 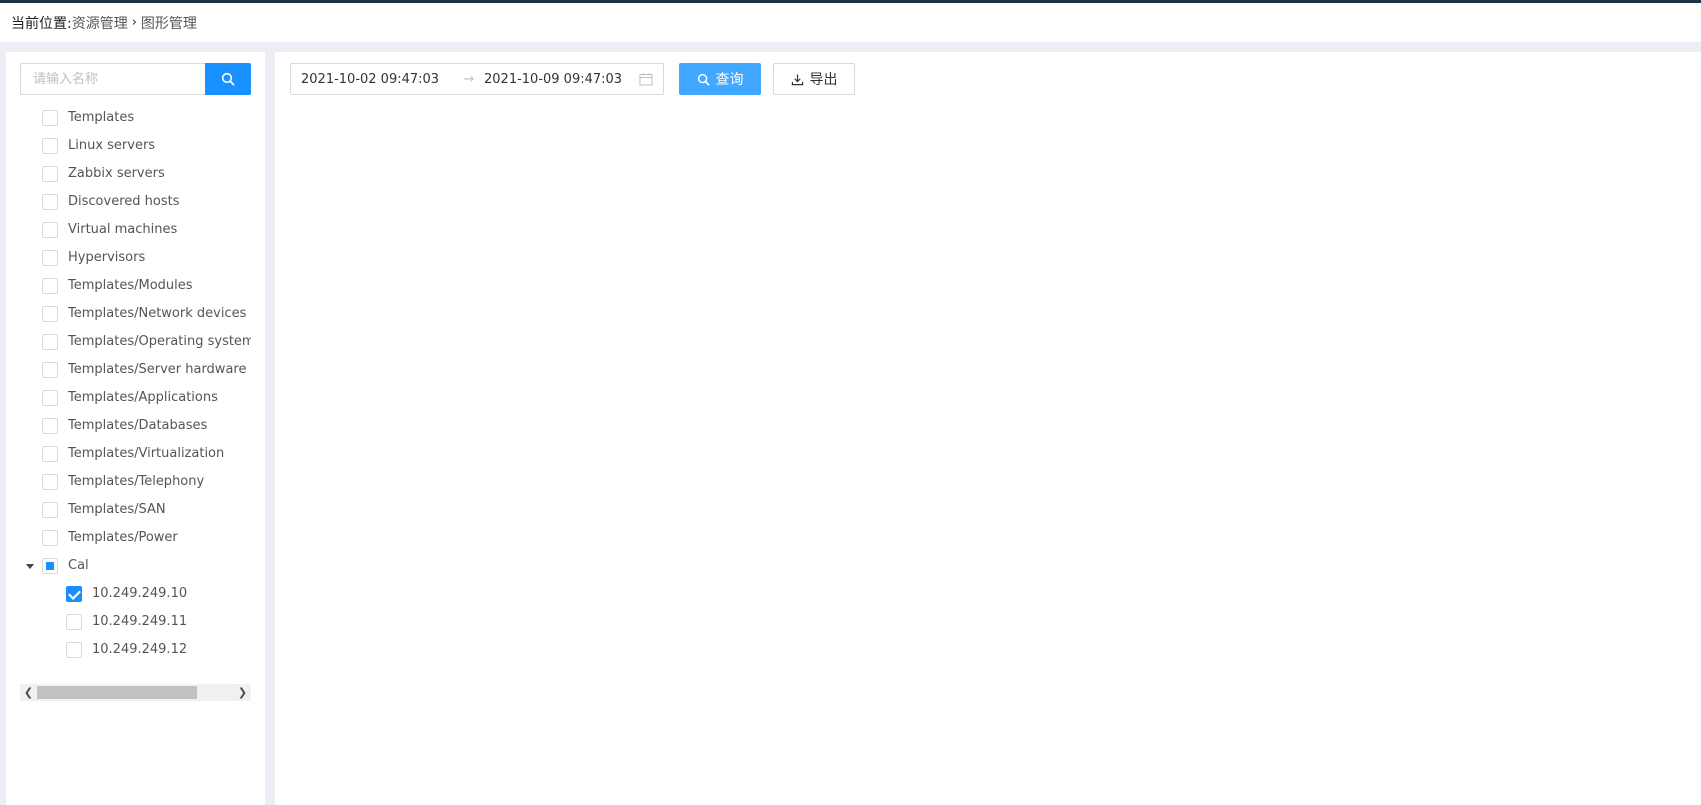 I want to click on tree-node: Linux servers, so click(x=135, y=146).